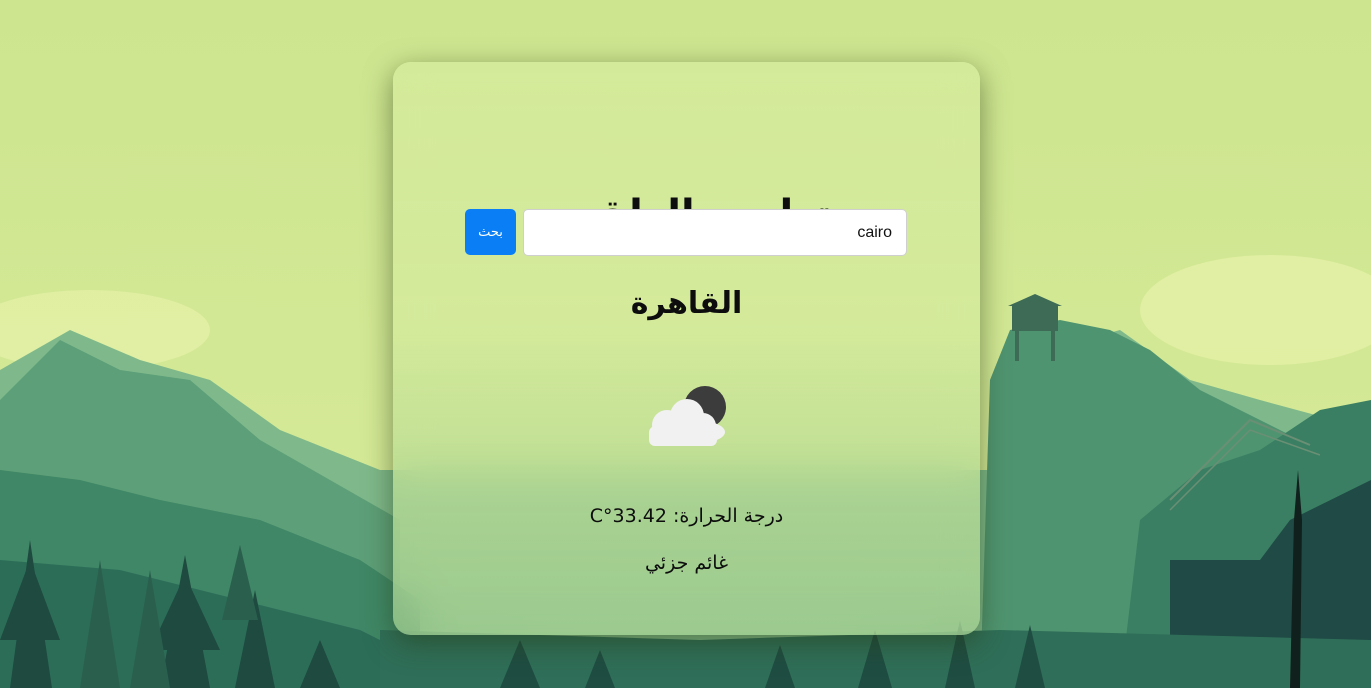 The image size is (1371, 688). What do you see at coordinates (686, 303) in the screenshot?
I see `city-name: القاهرة` at bounding box center [686, 303].